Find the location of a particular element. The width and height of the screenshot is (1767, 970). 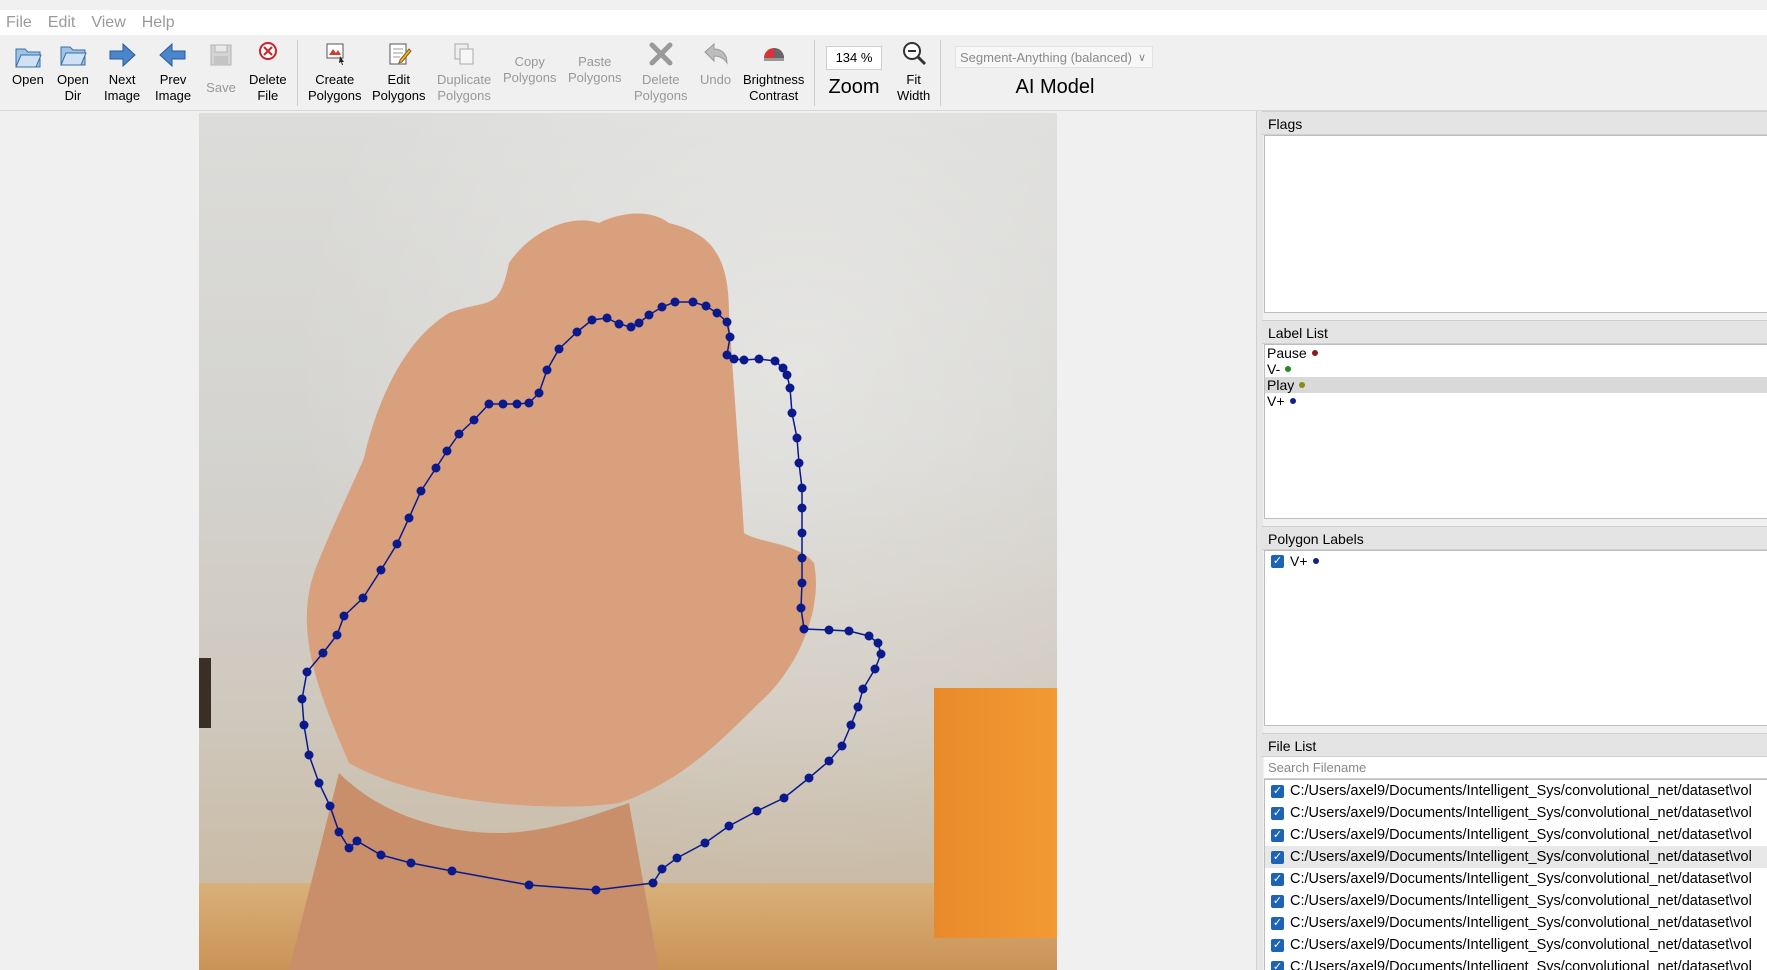

flags-list is located at coordinates (1515, 224).